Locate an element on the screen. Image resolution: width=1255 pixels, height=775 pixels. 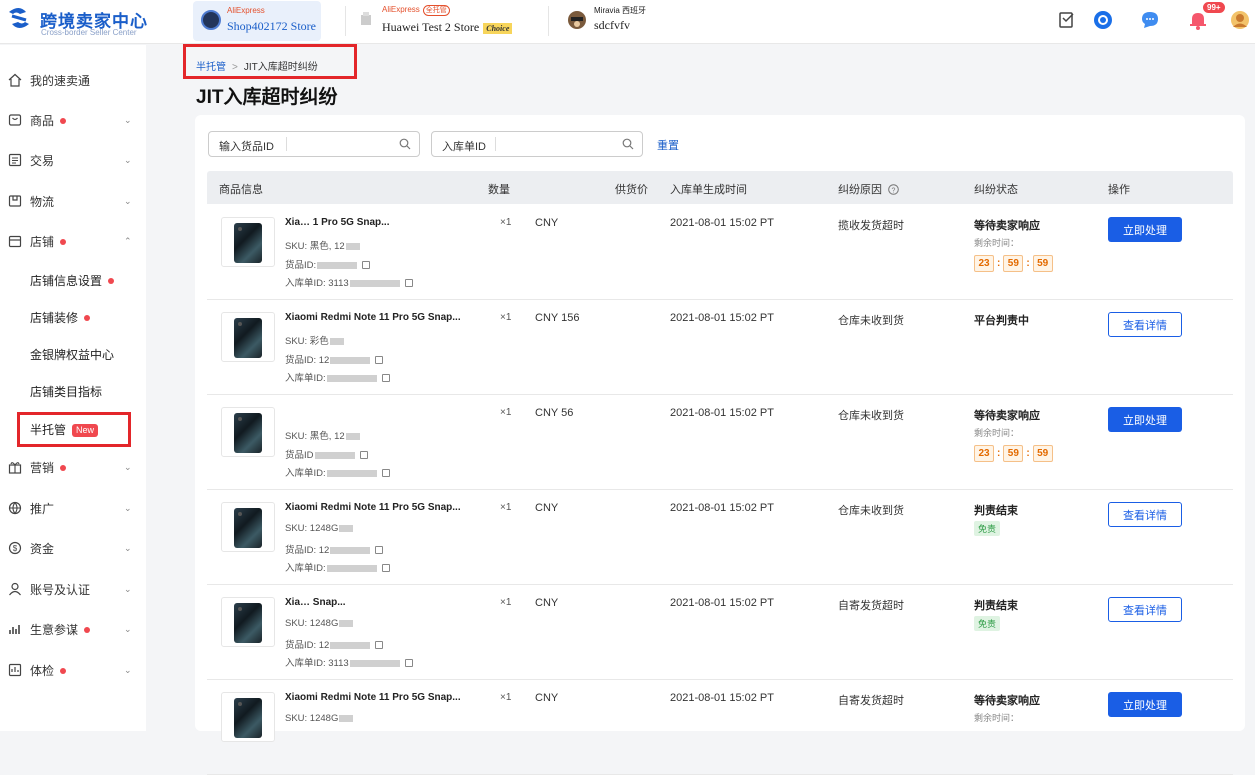
store-brand: Miravia 西班牙 is located at coordinates (620, 10).